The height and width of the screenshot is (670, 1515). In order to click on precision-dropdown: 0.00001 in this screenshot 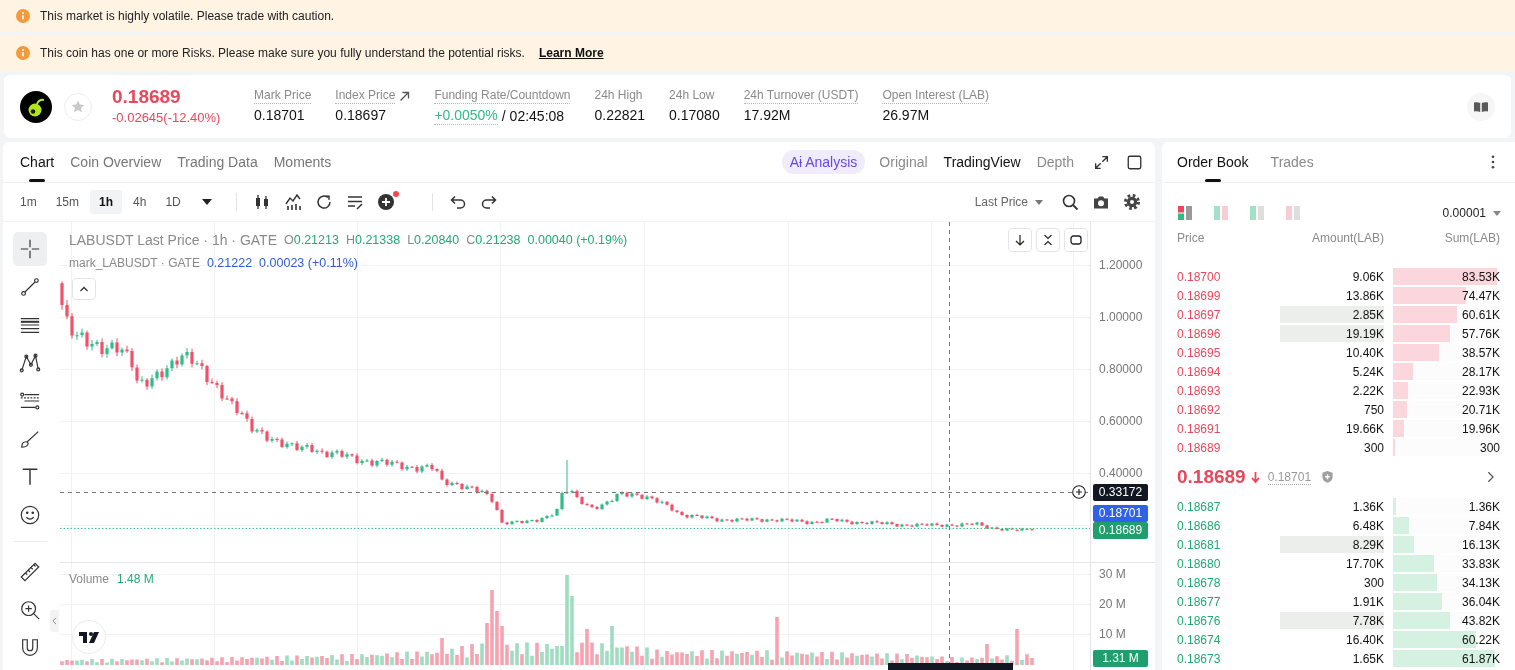, I will do `click(1471, 213)`.